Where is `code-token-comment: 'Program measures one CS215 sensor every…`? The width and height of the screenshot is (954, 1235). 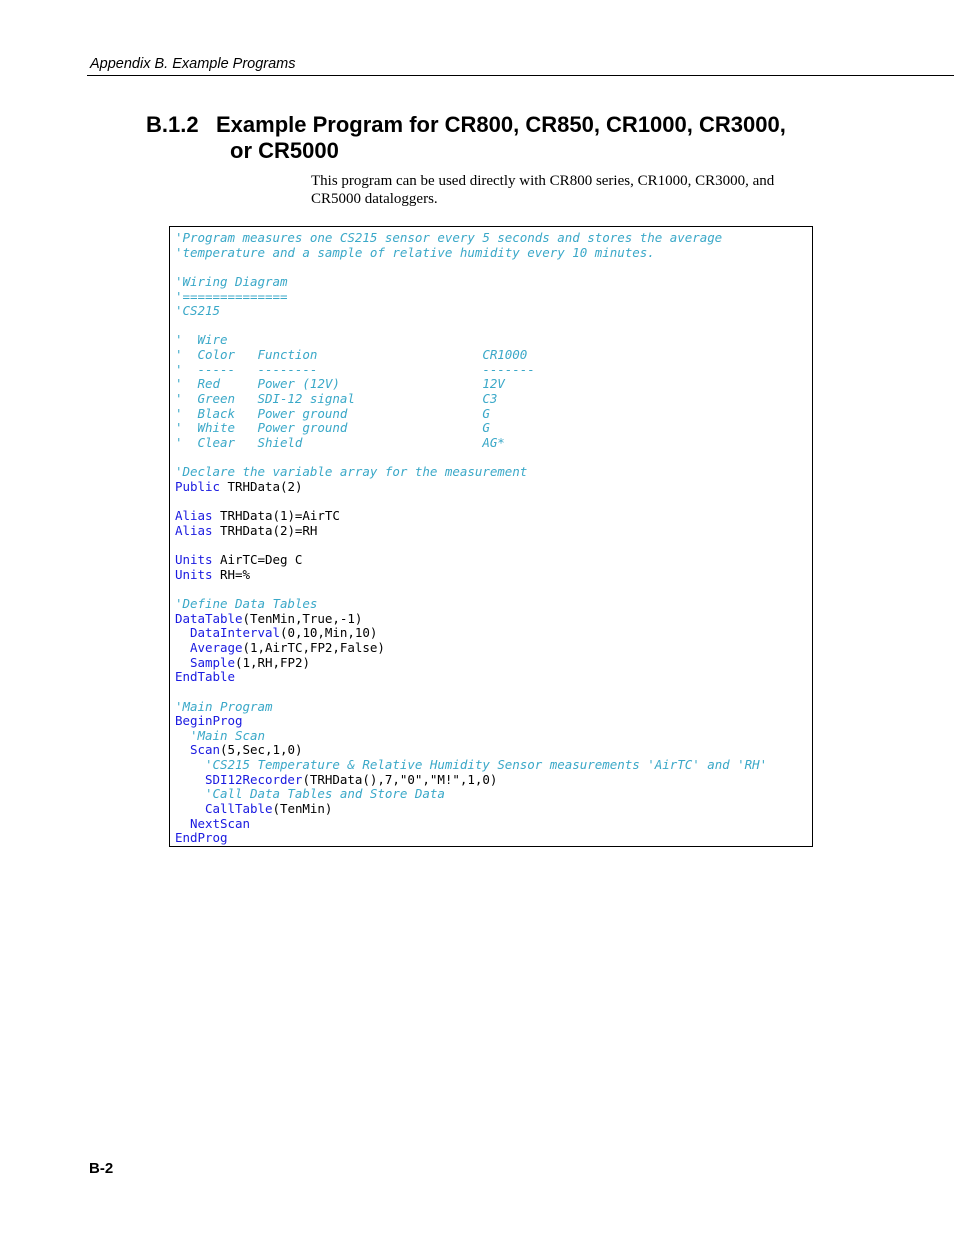
code-token-comment: 'Program measures one CS215 sensor every… is located at coordinates (449, 237).